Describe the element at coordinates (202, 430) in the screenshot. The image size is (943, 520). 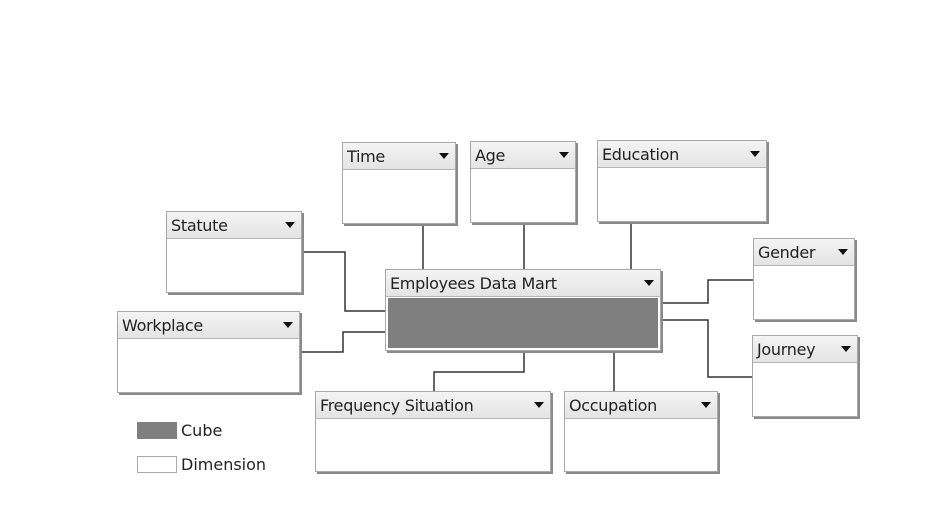
I see `legend-cube-label: Cube` at that location.